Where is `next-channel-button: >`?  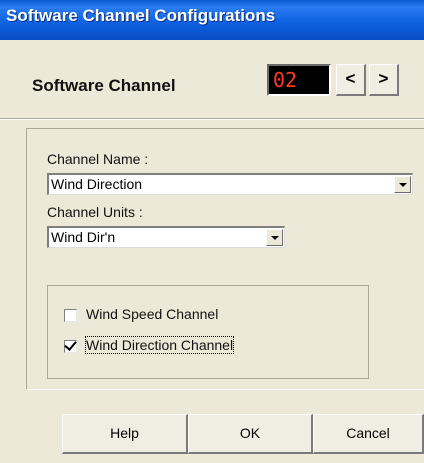
next-channel-button: > is located at coordinates (384, 80).